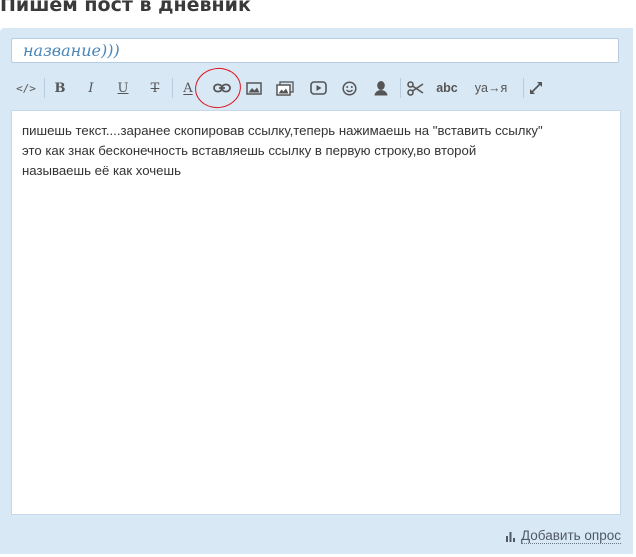 This screenshot has width=636, height=557. Describe the element at coordinates (315, 50) in the screenshot. I see `post-title-input` at that location.